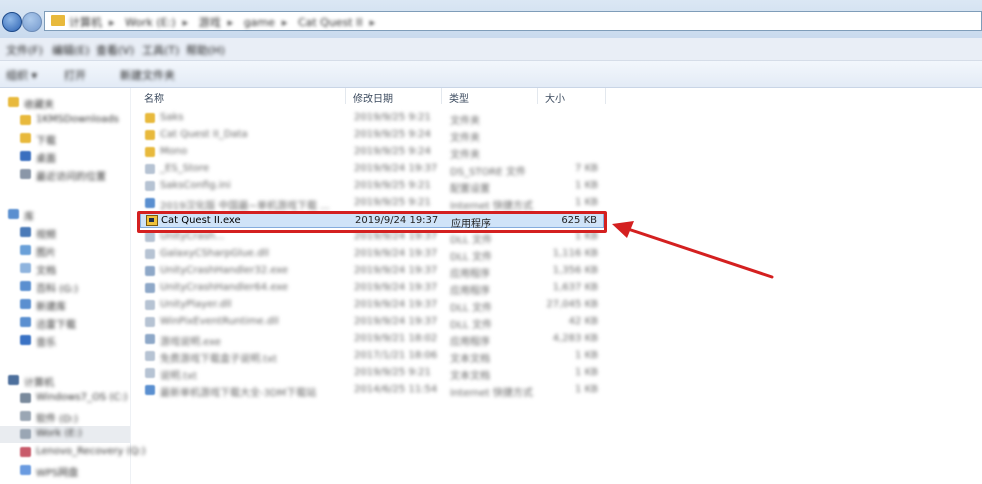  Describe the element at coordinates (32, 22) in the screenshot. I see `forward-button` at that location.